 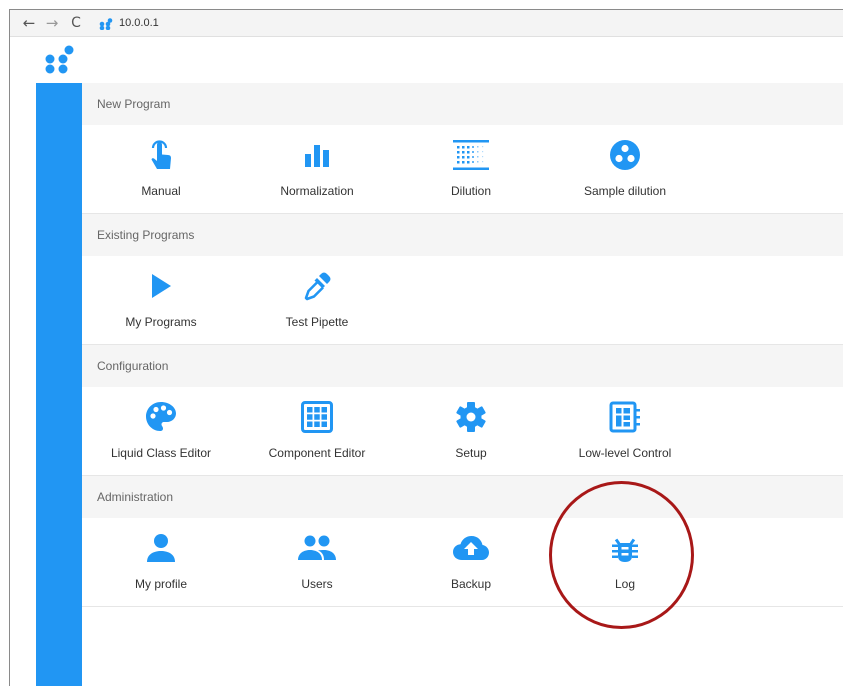 I want to click on tile-label: Test Pipette, so click(x=317, y=322).